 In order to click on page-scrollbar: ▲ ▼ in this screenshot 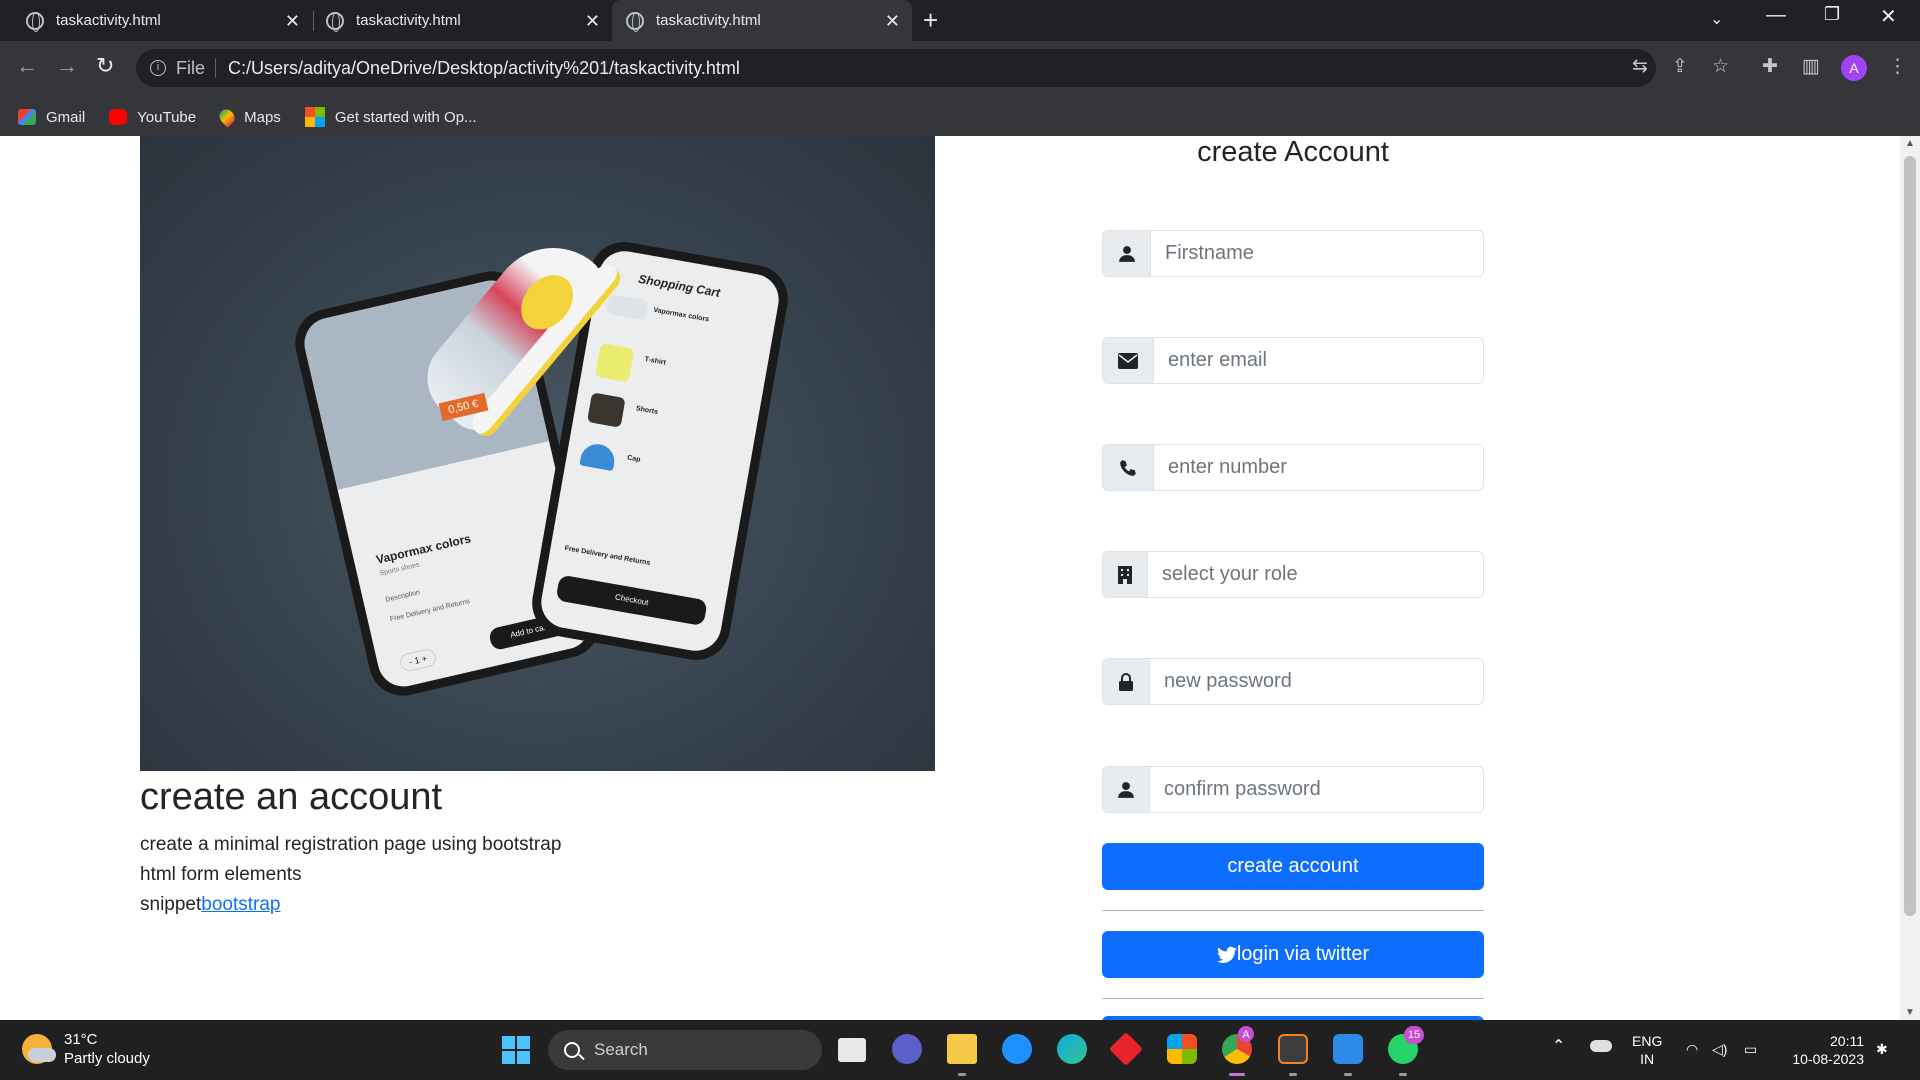, I will do `click(1910, 578)`.